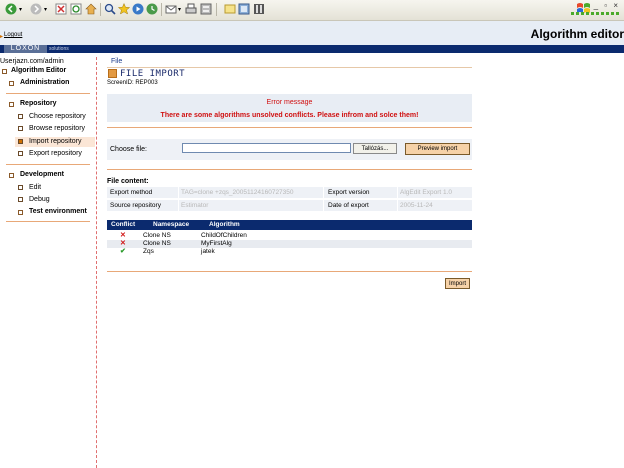 The width and height of the screenshot is (624, 468). Describe the element at coordinates (259, 9) in the screenshot. I see `research-icon` at that location.